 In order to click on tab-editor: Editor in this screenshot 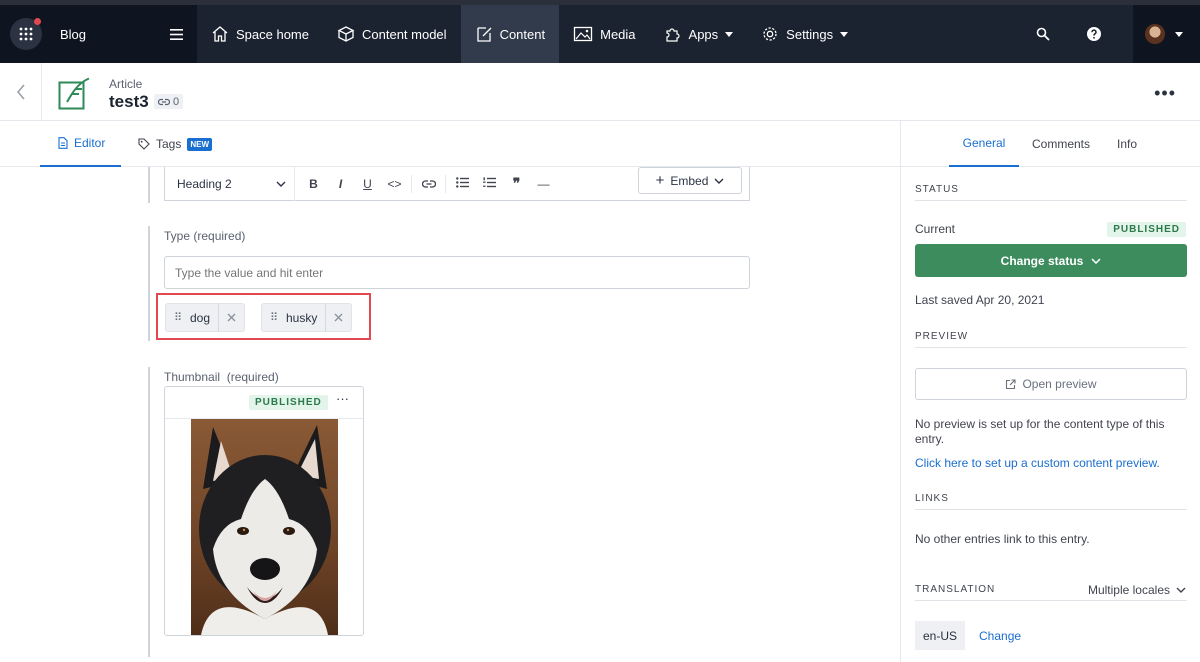, I will do `click(80, 144)`.